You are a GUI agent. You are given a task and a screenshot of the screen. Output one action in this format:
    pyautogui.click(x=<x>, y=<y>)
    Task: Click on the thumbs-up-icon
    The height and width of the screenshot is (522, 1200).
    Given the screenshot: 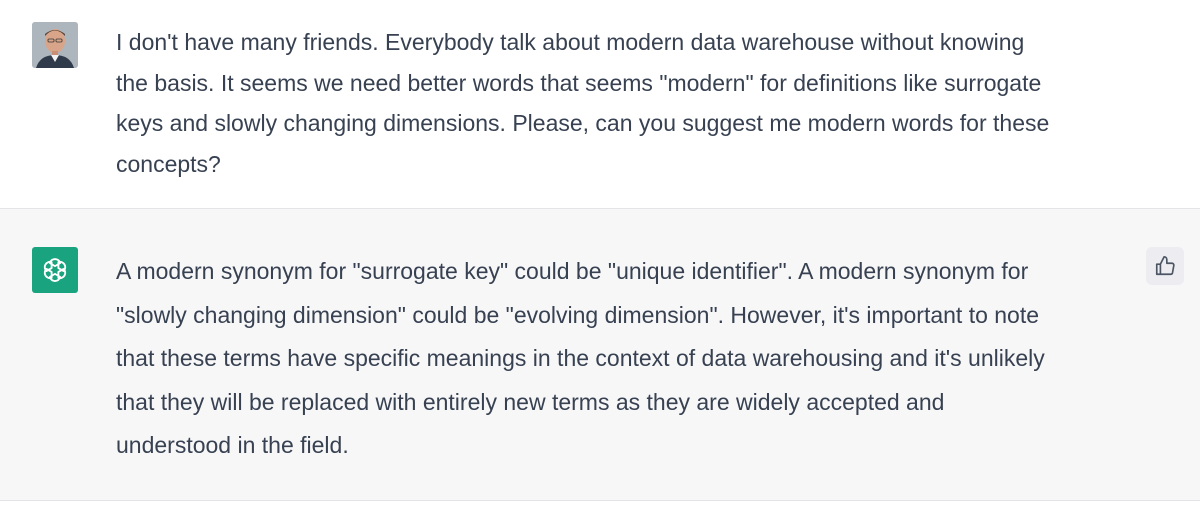 What is the action you would take?
    pyautogui.click(x=1165, y=266)
    